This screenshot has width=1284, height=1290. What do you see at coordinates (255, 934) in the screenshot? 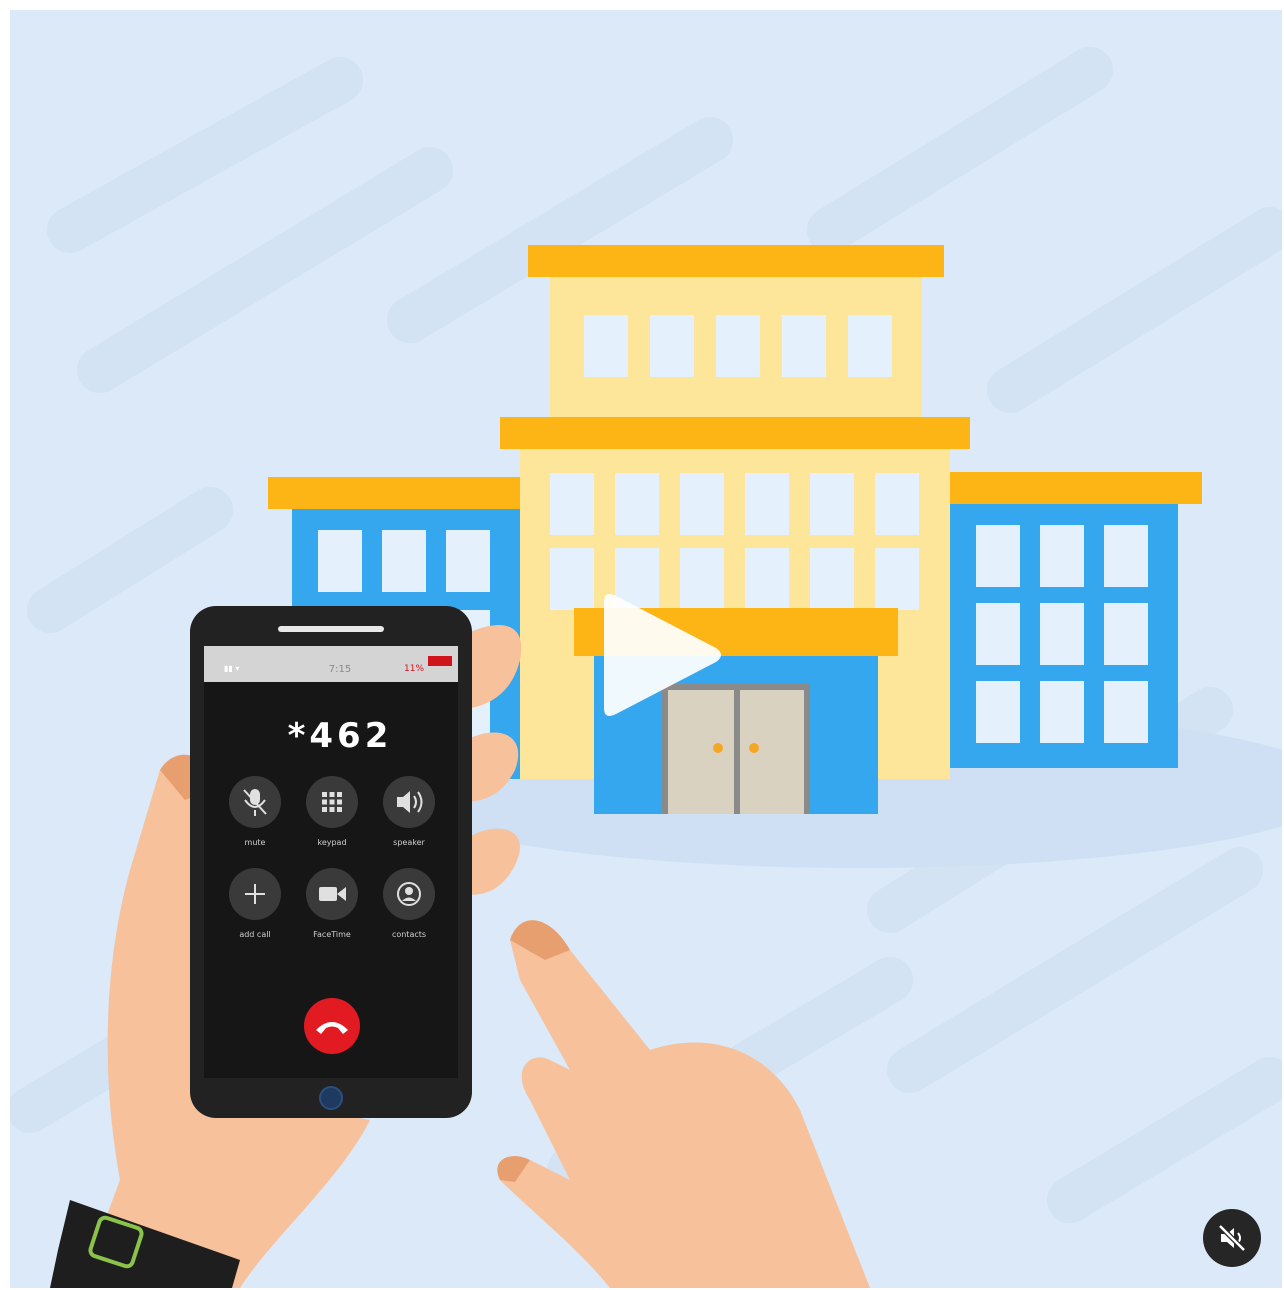
I see `add-call-label: add call` at bounding box center [255, 934].